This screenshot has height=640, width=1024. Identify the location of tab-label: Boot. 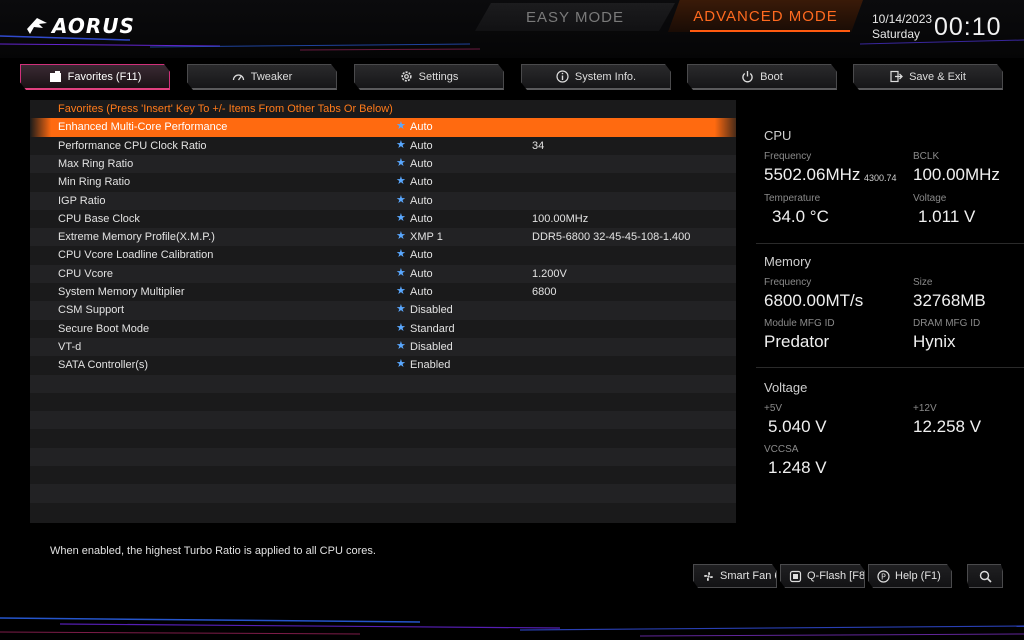
(771, 76).